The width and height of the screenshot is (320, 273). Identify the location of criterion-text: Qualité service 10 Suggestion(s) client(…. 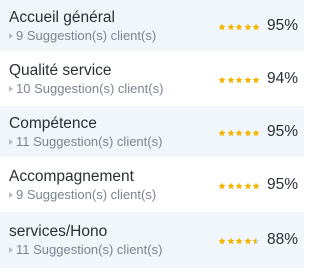
(86, 79).